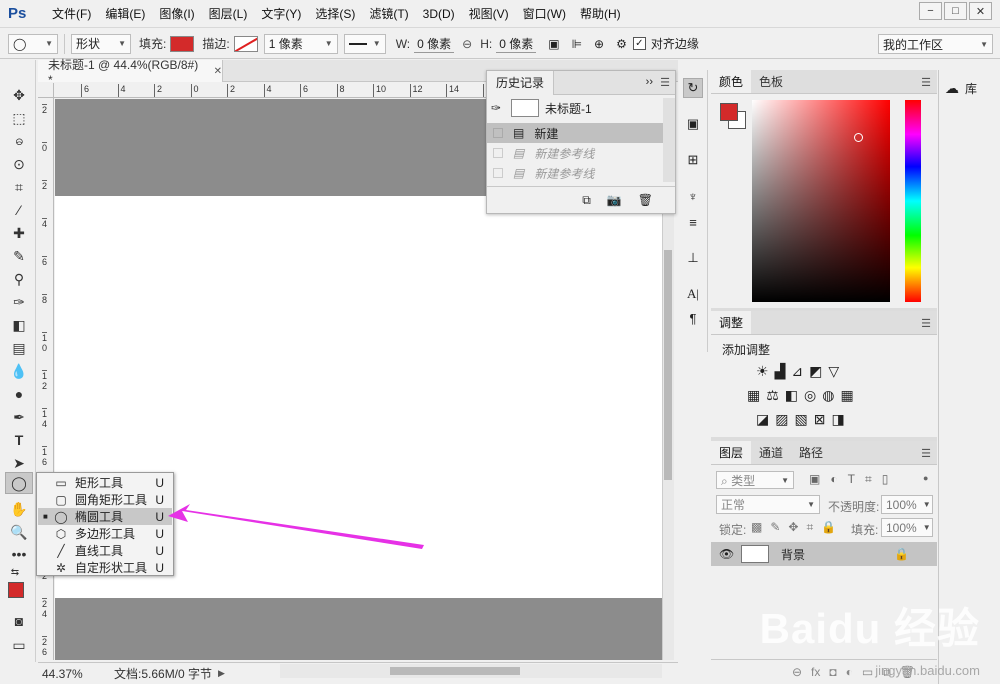  I want to click on color-picker-field, so click(821, 201).